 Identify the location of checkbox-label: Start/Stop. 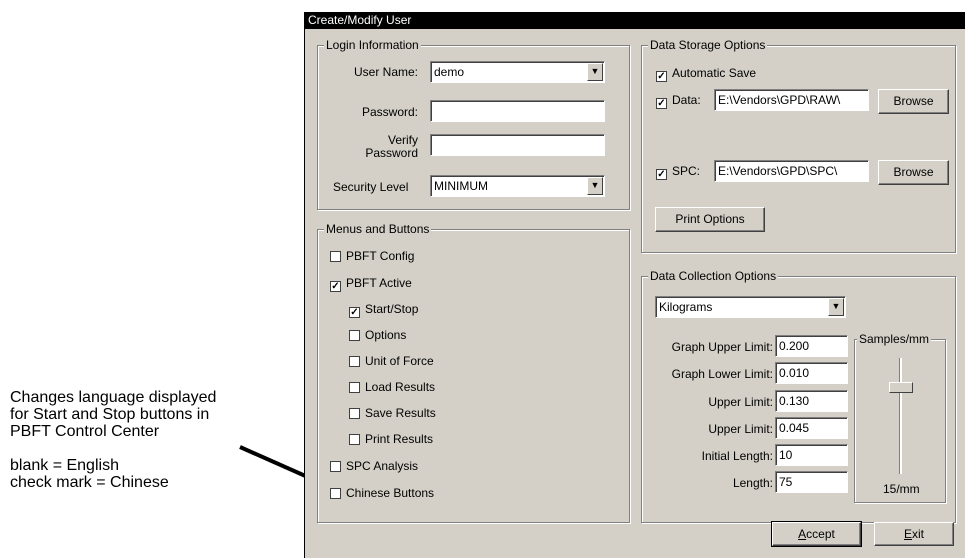
(392, 309).